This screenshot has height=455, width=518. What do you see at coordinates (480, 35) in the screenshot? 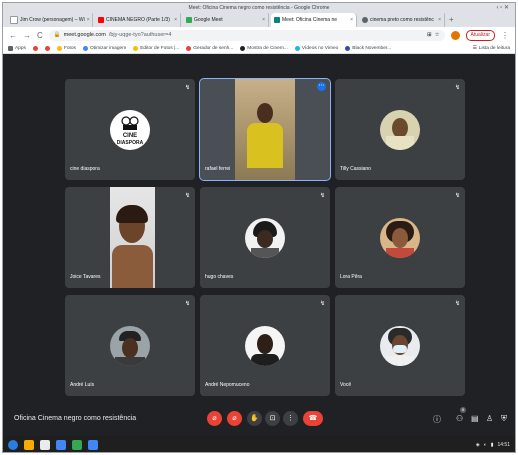
I see `update-button: Atualizar` at bounding box center [480, 35].